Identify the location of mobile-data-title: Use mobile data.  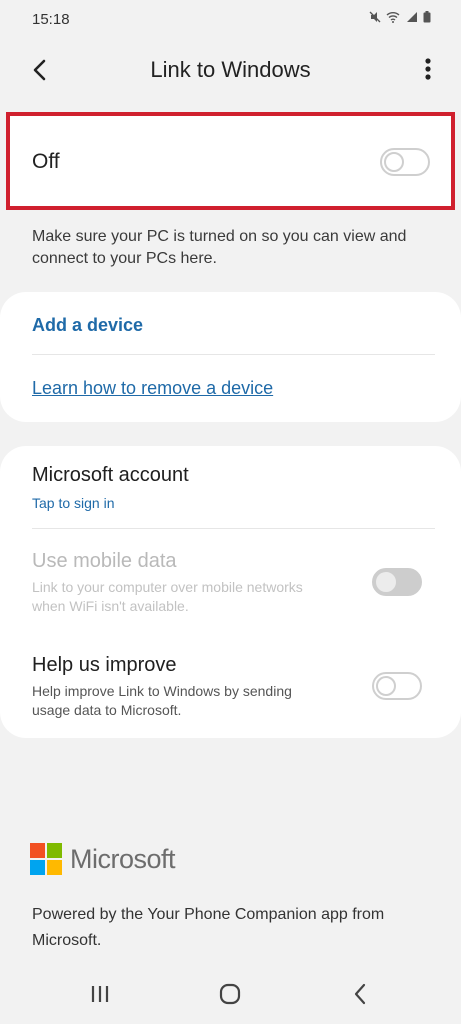
(104, 561).